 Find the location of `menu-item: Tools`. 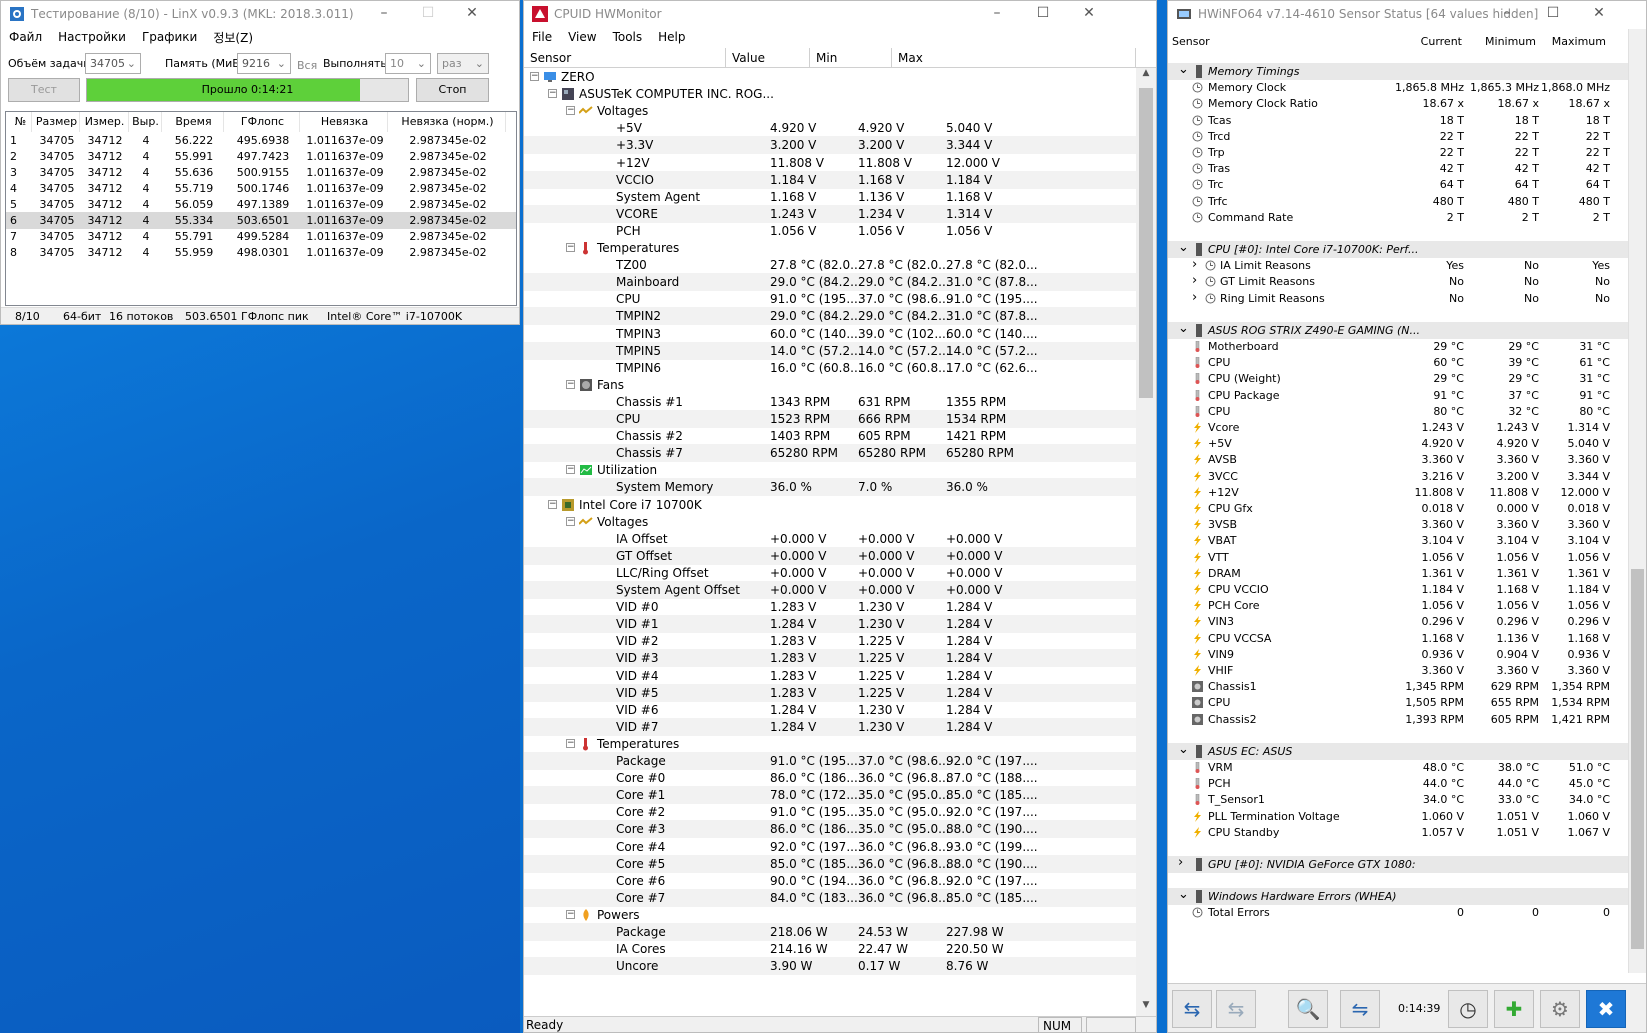

menu-item: Tools is located at coordinates (628, 37).